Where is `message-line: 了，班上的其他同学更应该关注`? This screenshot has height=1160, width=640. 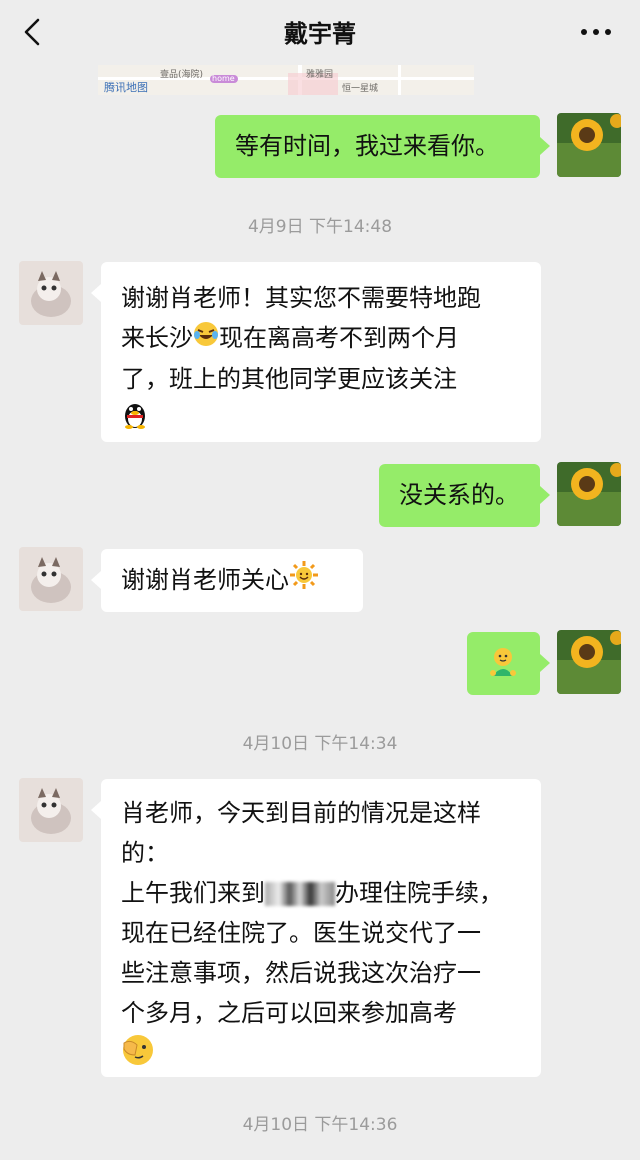 message-line: 了，班上的其他同学更应该关注 is located at coordinates (289, 379).